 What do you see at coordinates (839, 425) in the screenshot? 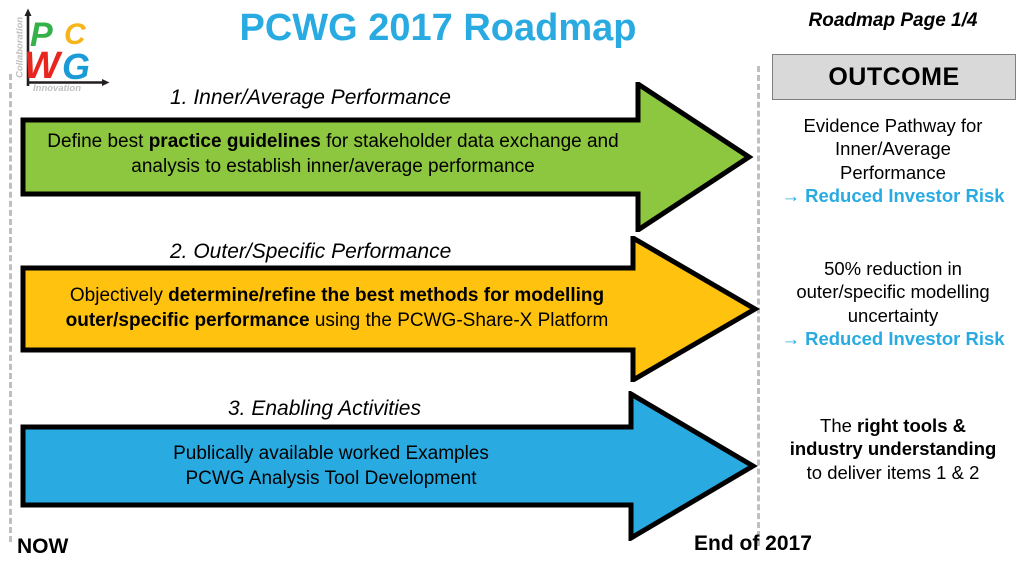
I see `outcome-3-plain-1: The` at bounding box center [839, 425].